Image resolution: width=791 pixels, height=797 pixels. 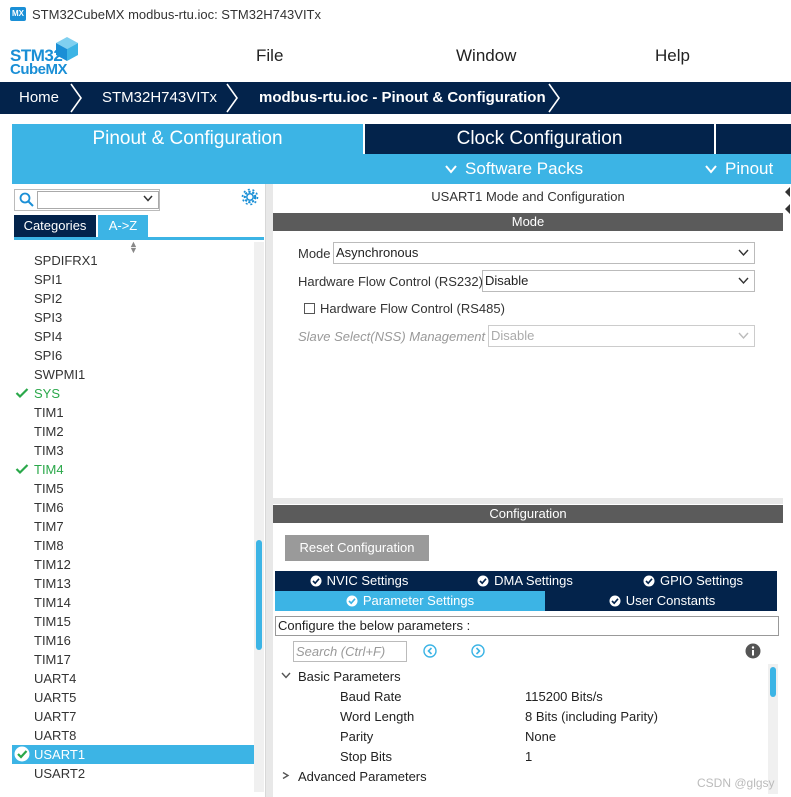 What do you see at coordinates (359, 581) in the screenshot?
I see `tab-nvic-settings: NVIC Settings` at bounding box center [359, 581].